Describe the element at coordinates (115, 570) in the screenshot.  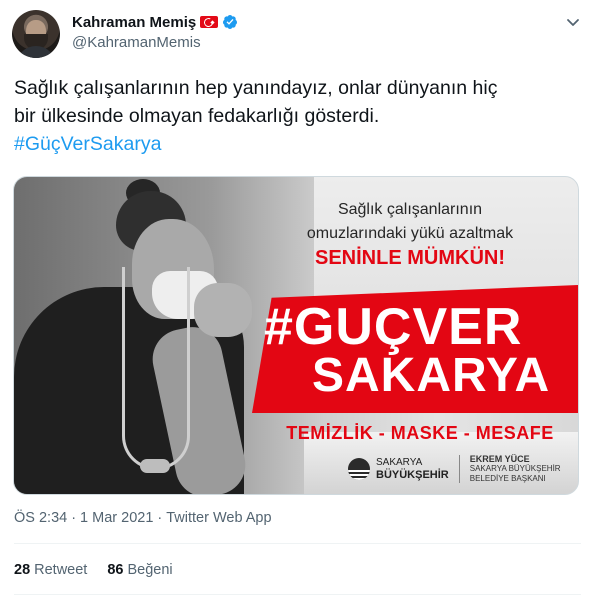
I see `likes-count: 86` at that location.